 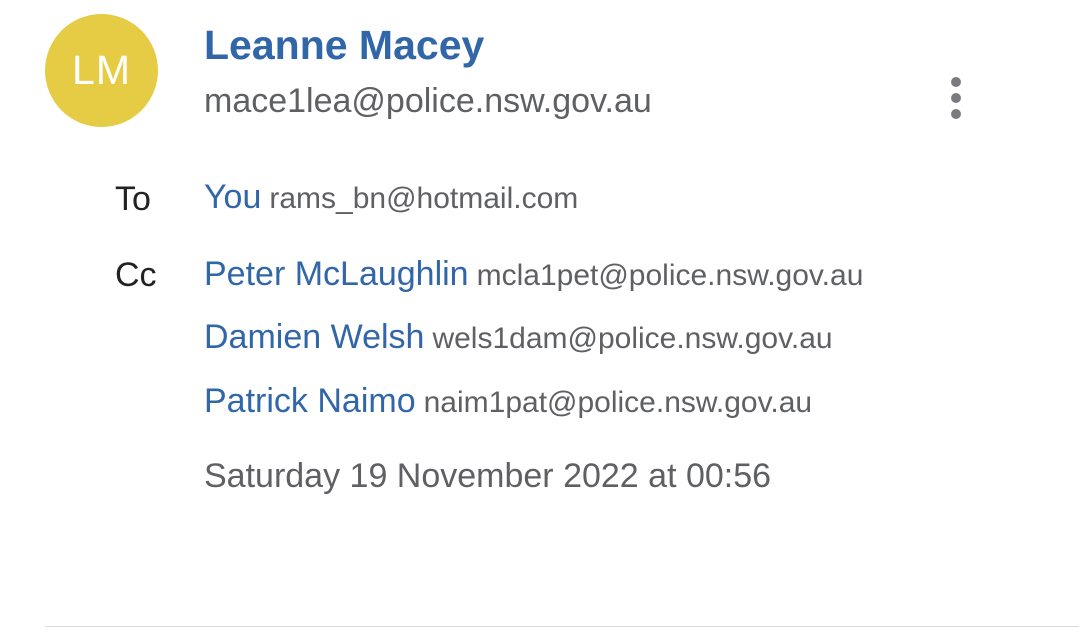 What do you see at coordinates (101, 70) in the screenshot?
I see `avatar: LM` at bounding box center [101, 70].